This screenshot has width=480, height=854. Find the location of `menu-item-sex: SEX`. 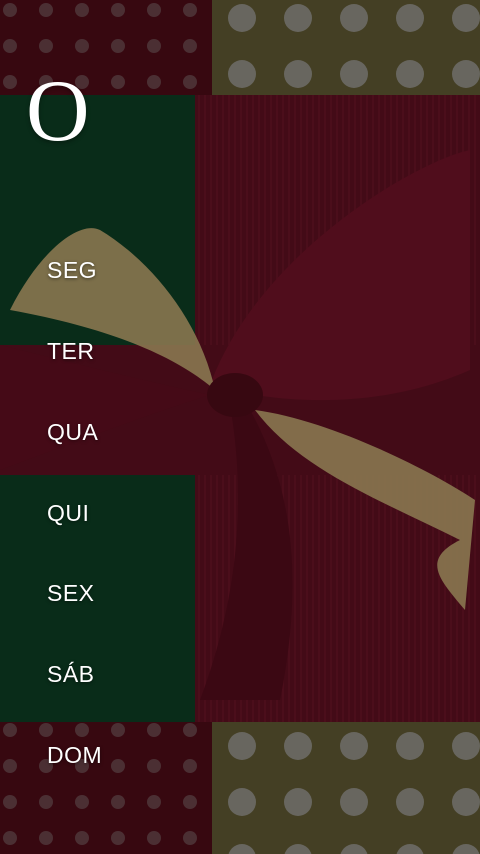

menu-item-sex: SEX is located at coordinates (71, 593).